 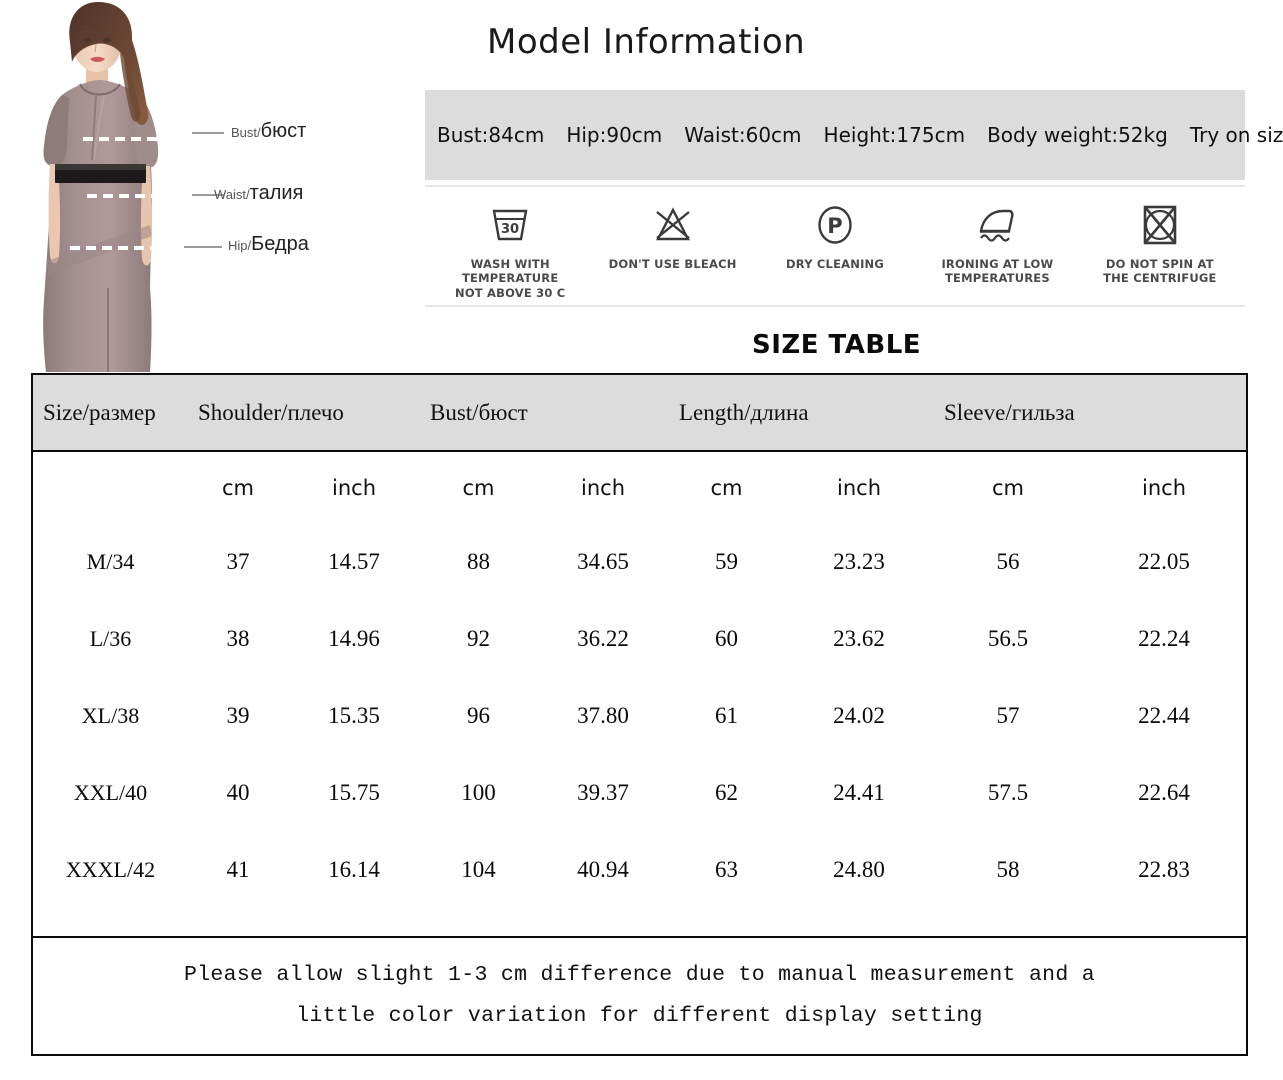 What do you see at coordinates (1008, 561) in the screenshot?
I see `cell-sleeve-cm: 56` at bounding box center [1008, 561].